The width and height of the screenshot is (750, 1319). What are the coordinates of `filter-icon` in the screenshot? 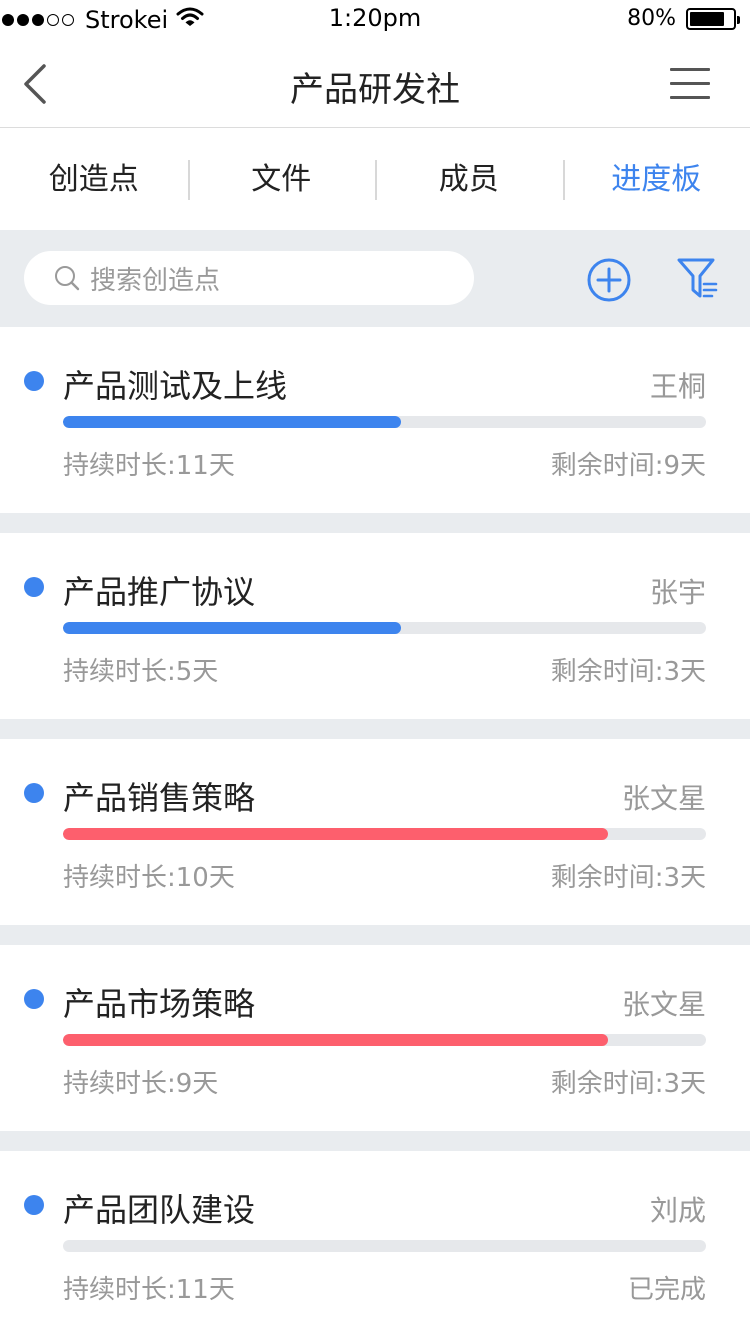 It's located at (697, 278).